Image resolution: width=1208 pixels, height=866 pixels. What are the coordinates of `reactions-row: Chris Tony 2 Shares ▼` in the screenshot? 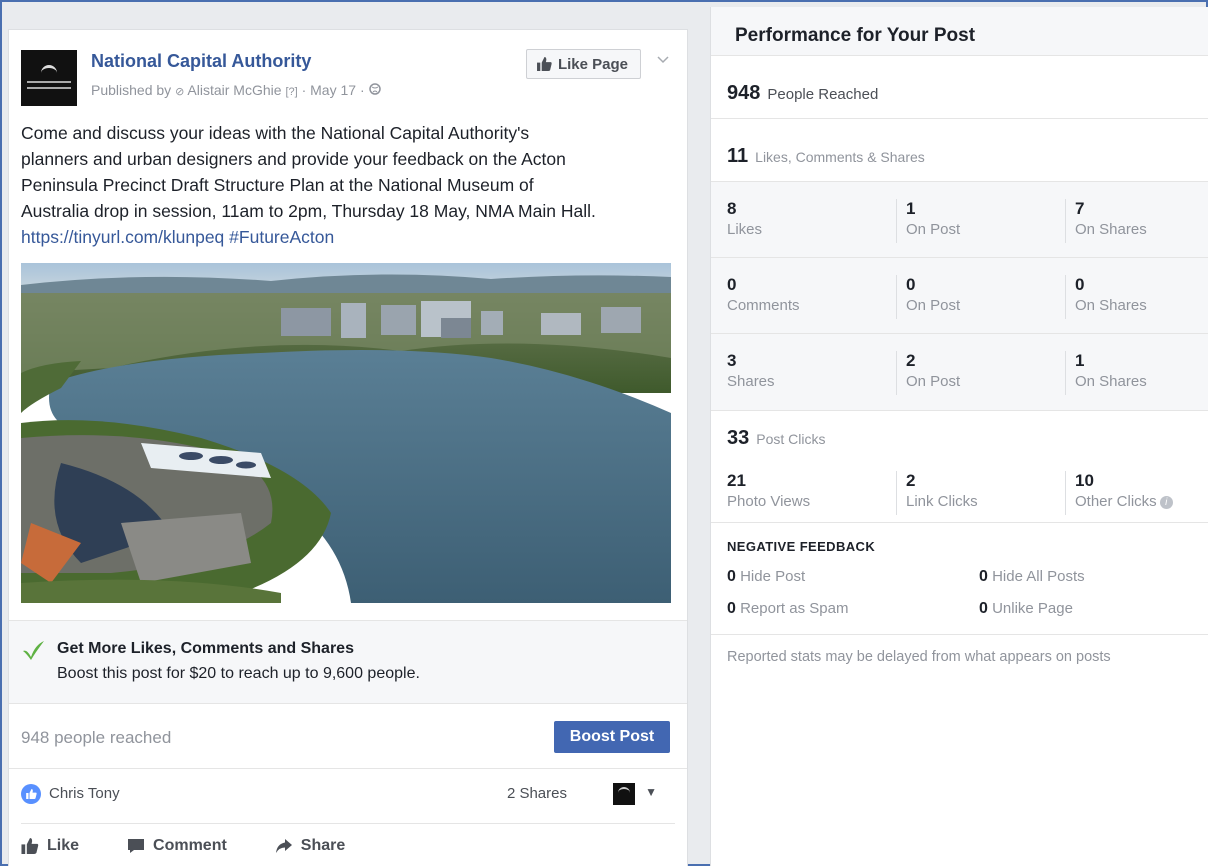 It's located at (348, 797).